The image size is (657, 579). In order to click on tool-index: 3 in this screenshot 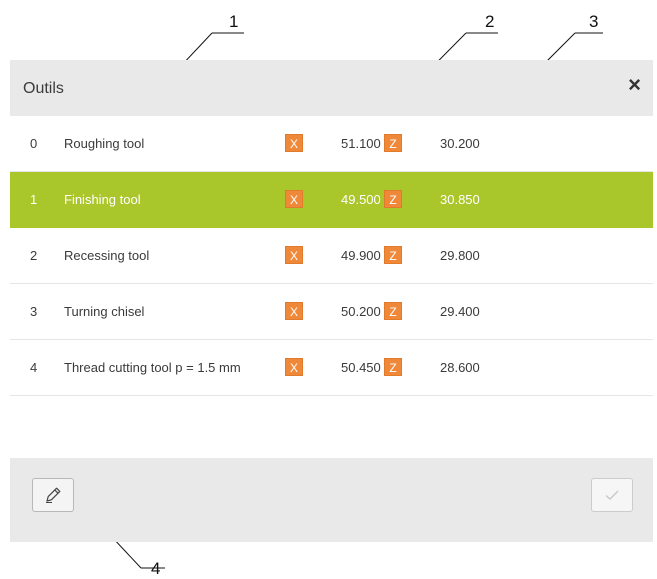, I will do `click(34, 311)`.